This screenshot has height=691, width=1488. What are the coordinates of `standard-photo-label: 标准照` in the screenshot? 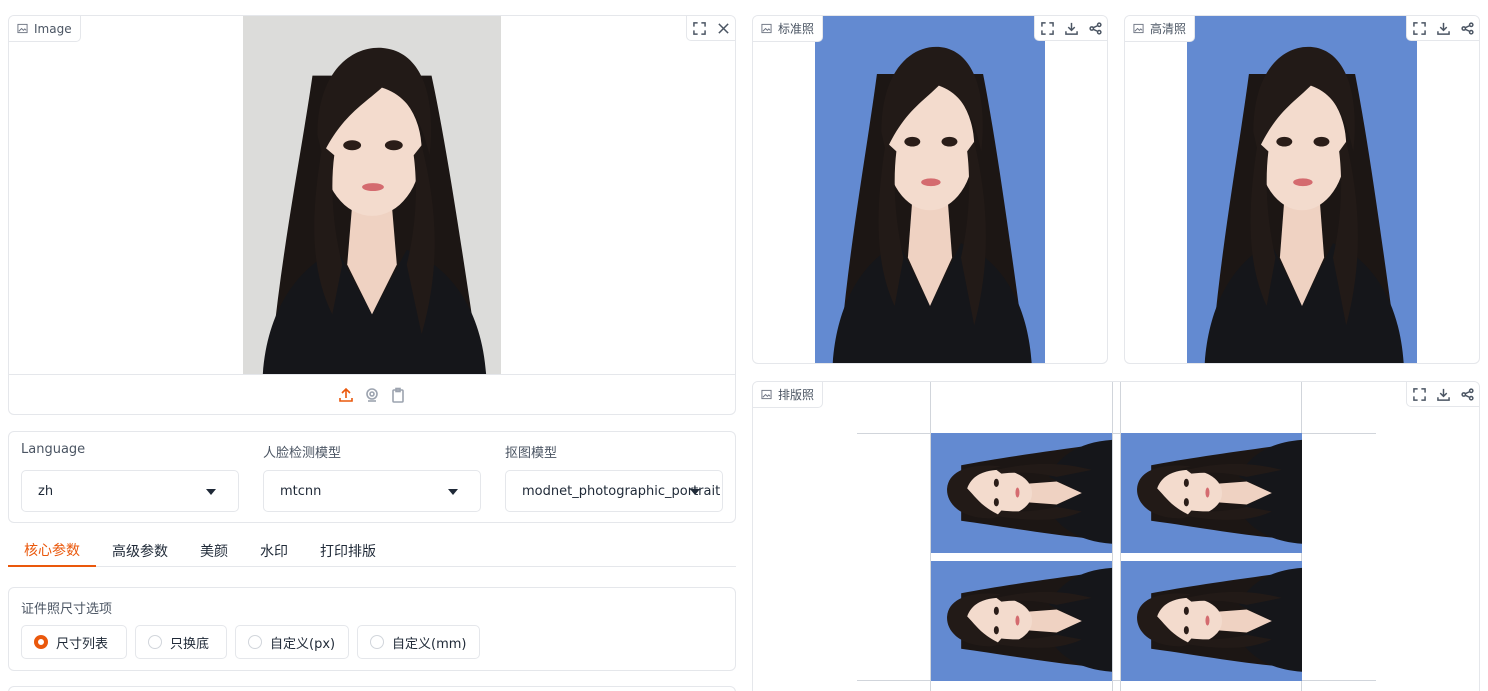 It's located at (788, 29).